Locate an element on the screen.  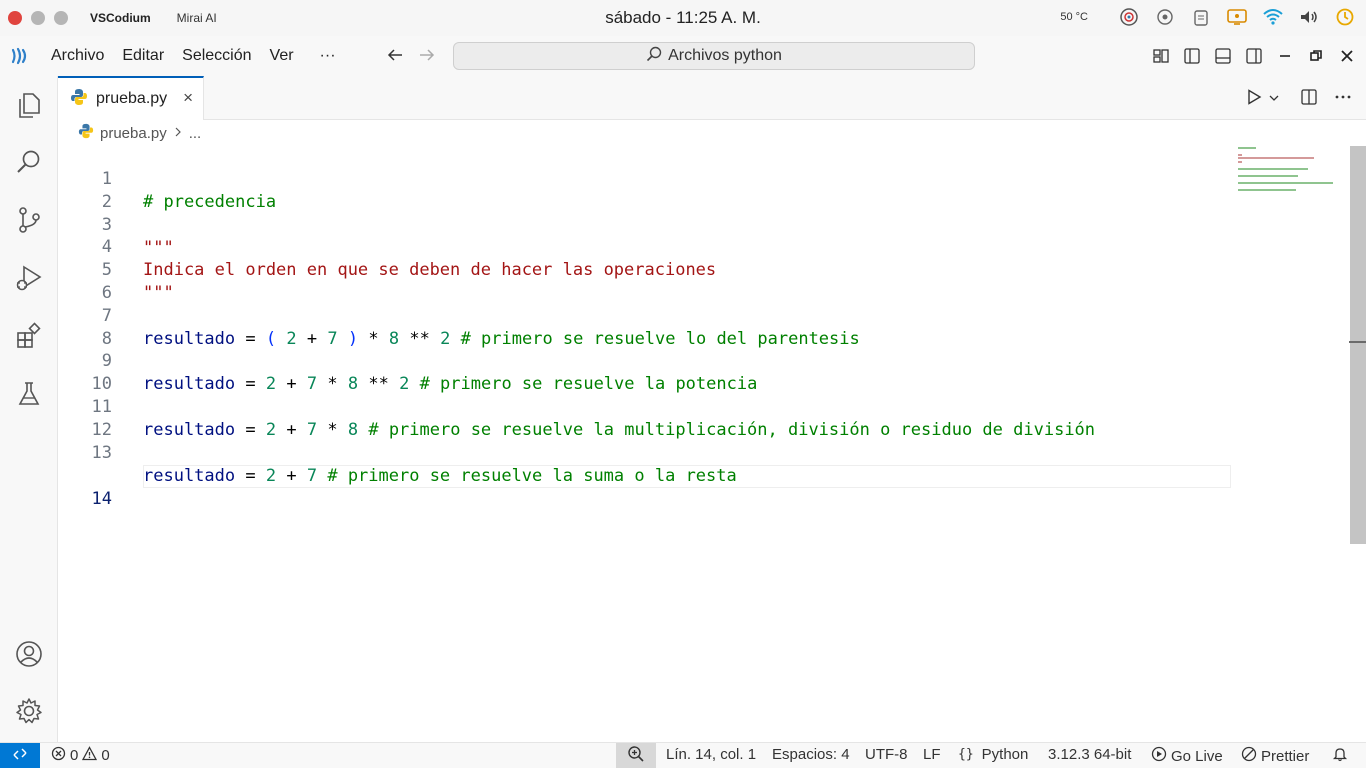
indentation: Espacios: 4 is located at coordinates (811, 754).